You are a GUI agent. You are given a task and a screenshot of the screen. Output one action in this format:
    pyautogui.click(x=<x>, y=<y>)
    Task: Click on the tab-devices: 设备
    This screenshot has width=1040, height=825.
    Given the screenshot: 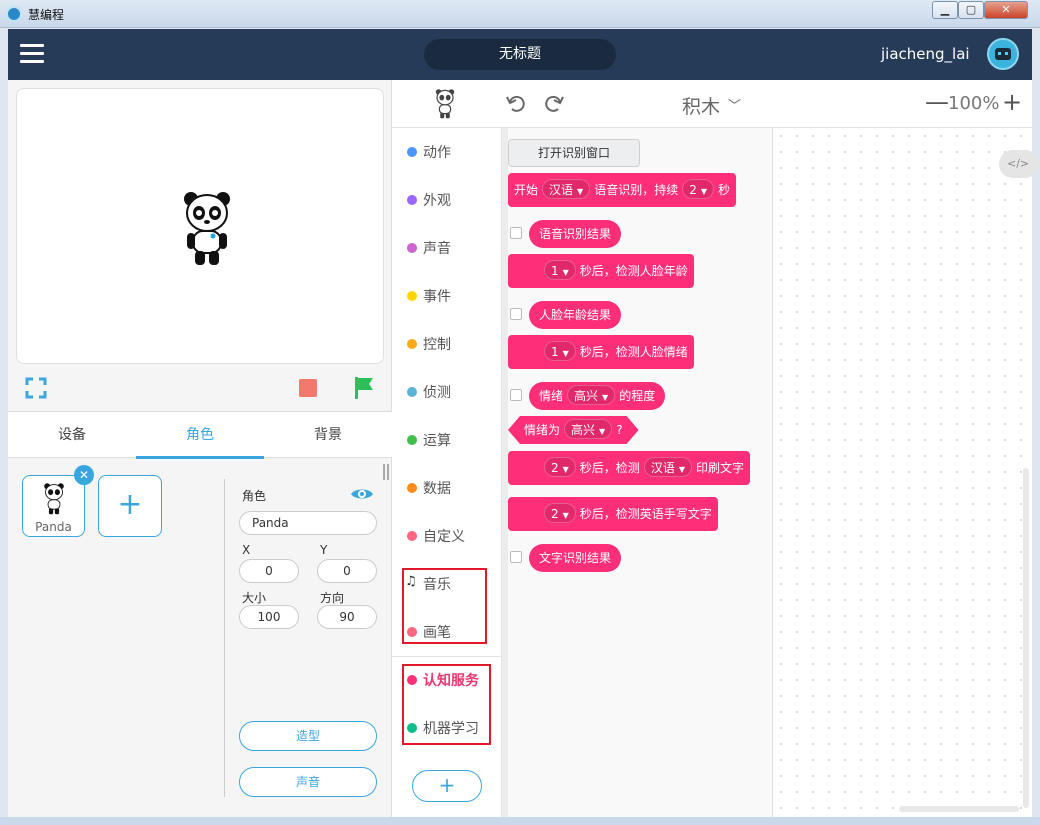 What is the action you would take?
    pyautogui.click(x=72, y=435)
    